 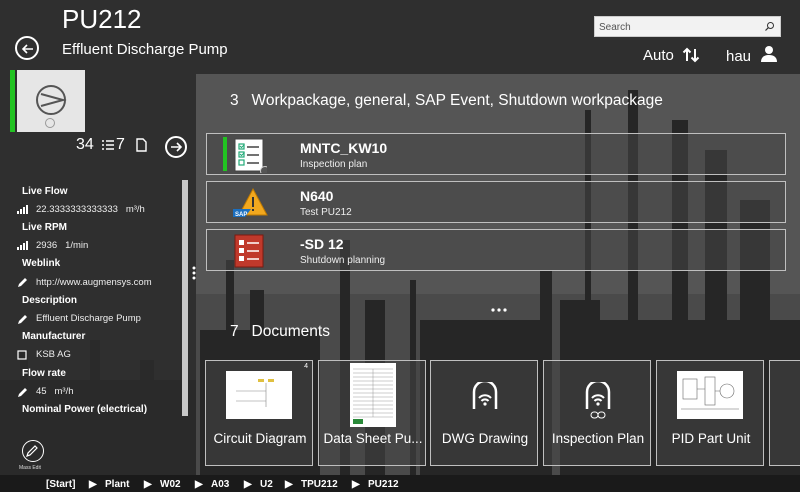 I want to click on forward-button, so click(x=176, y=147).